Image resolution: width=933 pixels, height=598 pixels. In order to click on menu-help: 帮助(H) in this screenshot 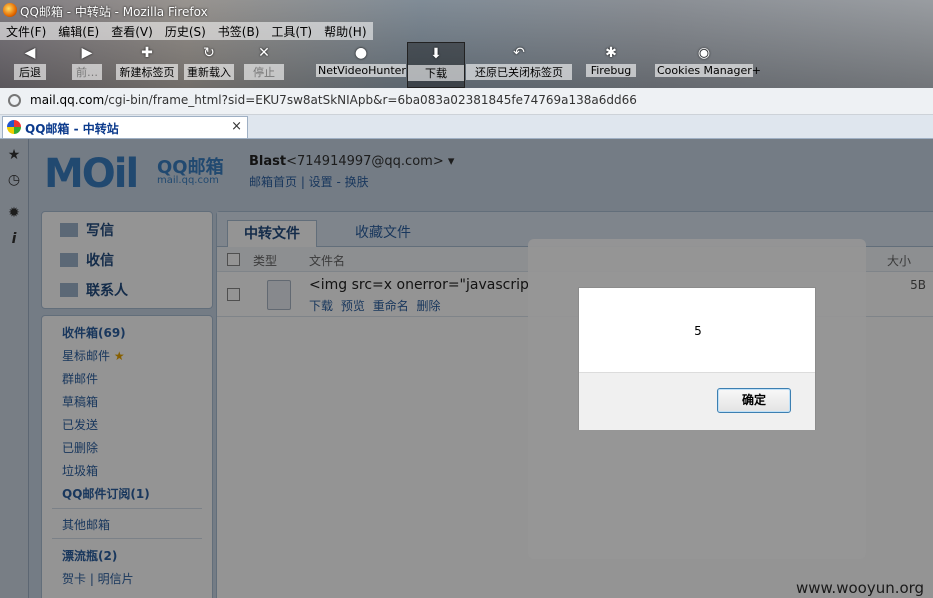, I will do `click(345, 31)`.